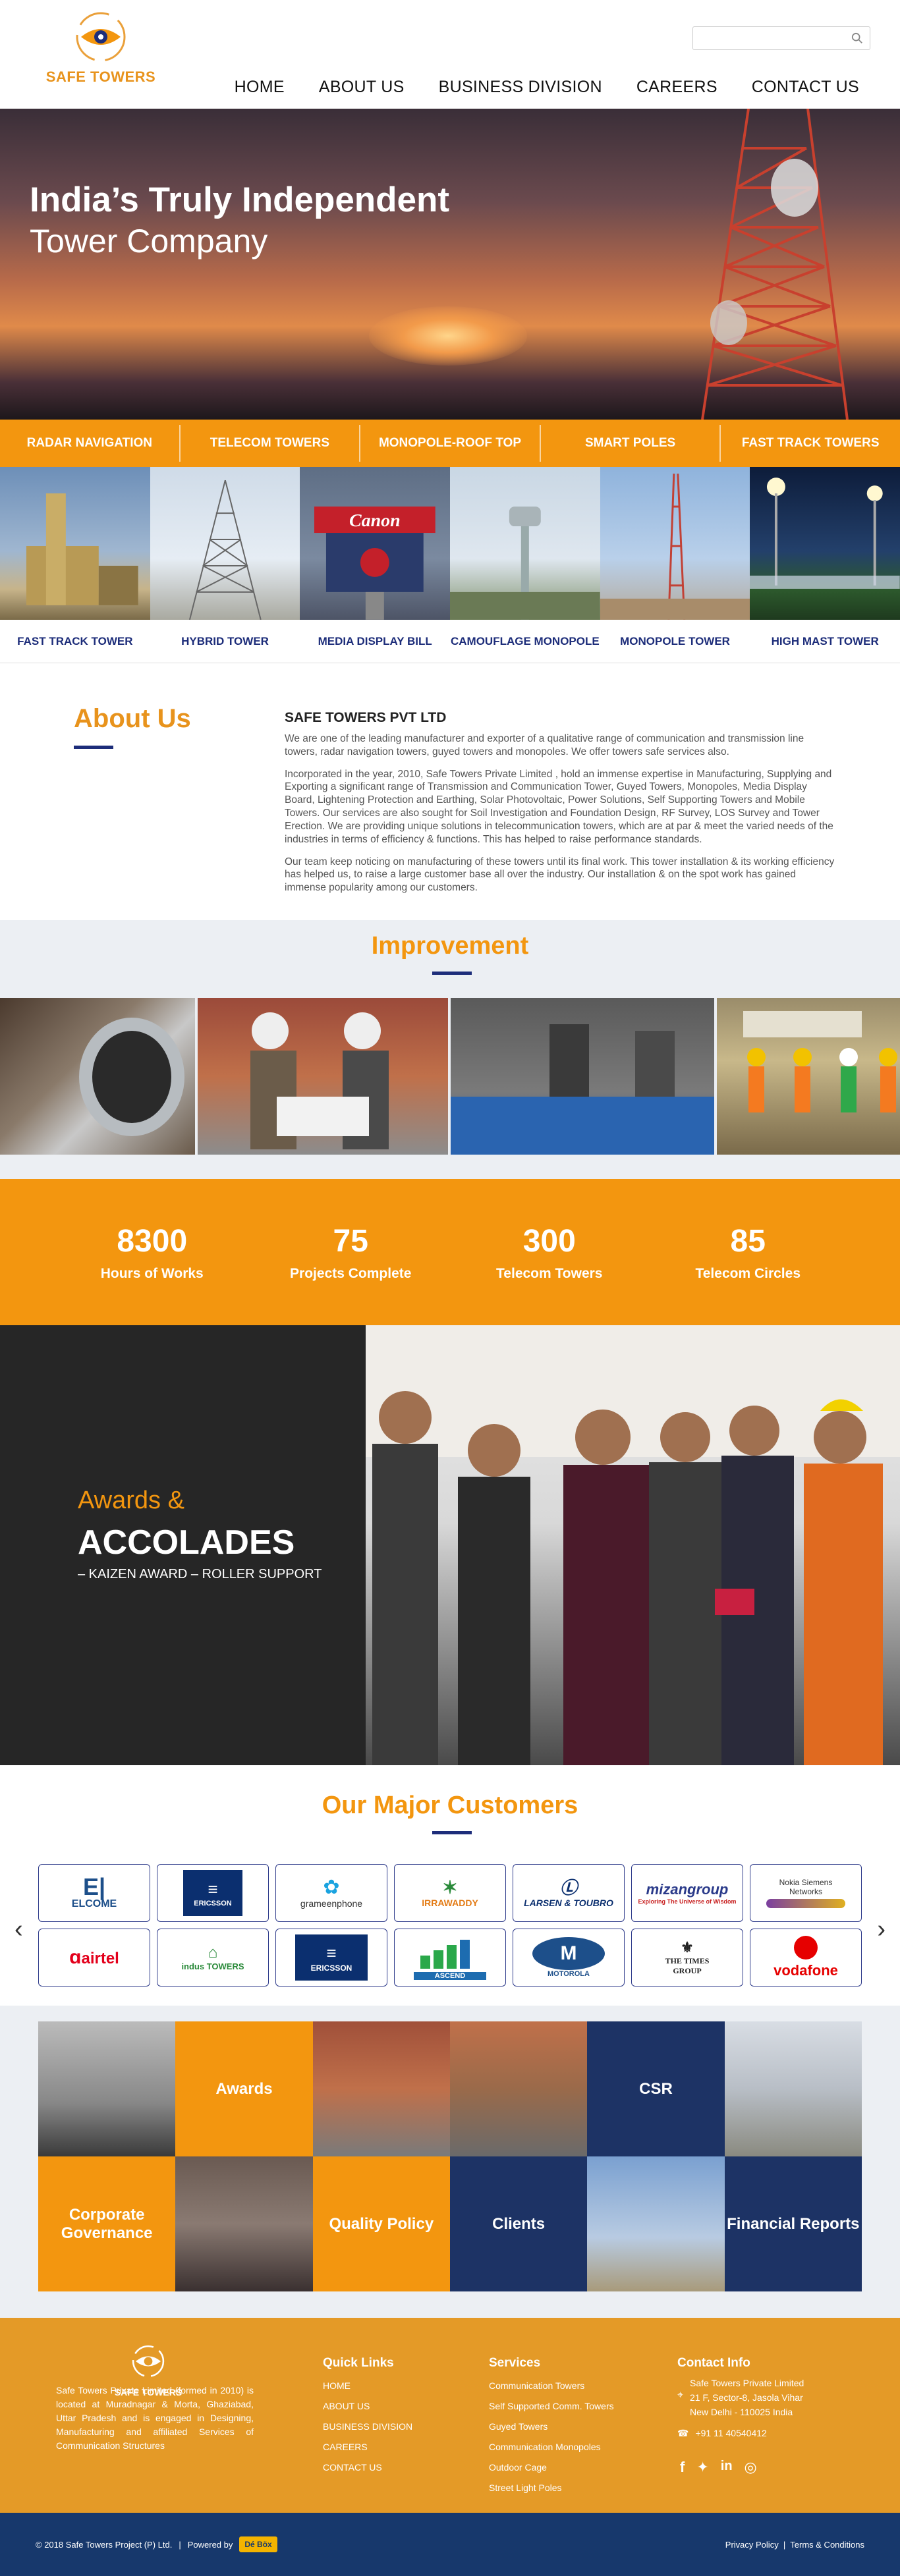 The height and width of the screenshot is (2576, 900). Describe the element at coordinates (331, 1893) in the screenshot. I see `logo-grameenphone: ✿ grameenphone` at that location.